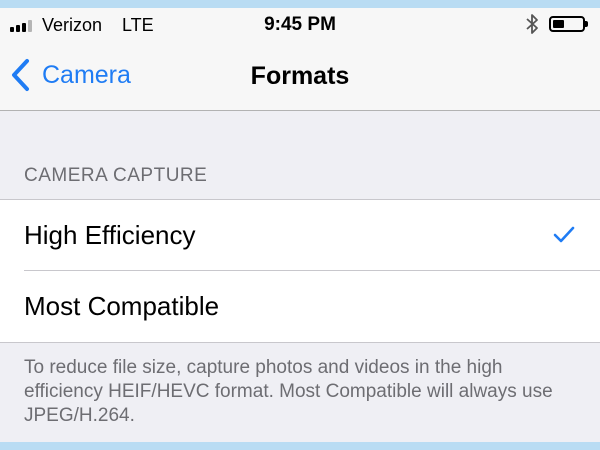 Image resolution: width=600 pixels, height=450 pixels. Describe the element at coordinates (110, 235) in the screenshot. I see `option-label: High Efficiency` at that location.